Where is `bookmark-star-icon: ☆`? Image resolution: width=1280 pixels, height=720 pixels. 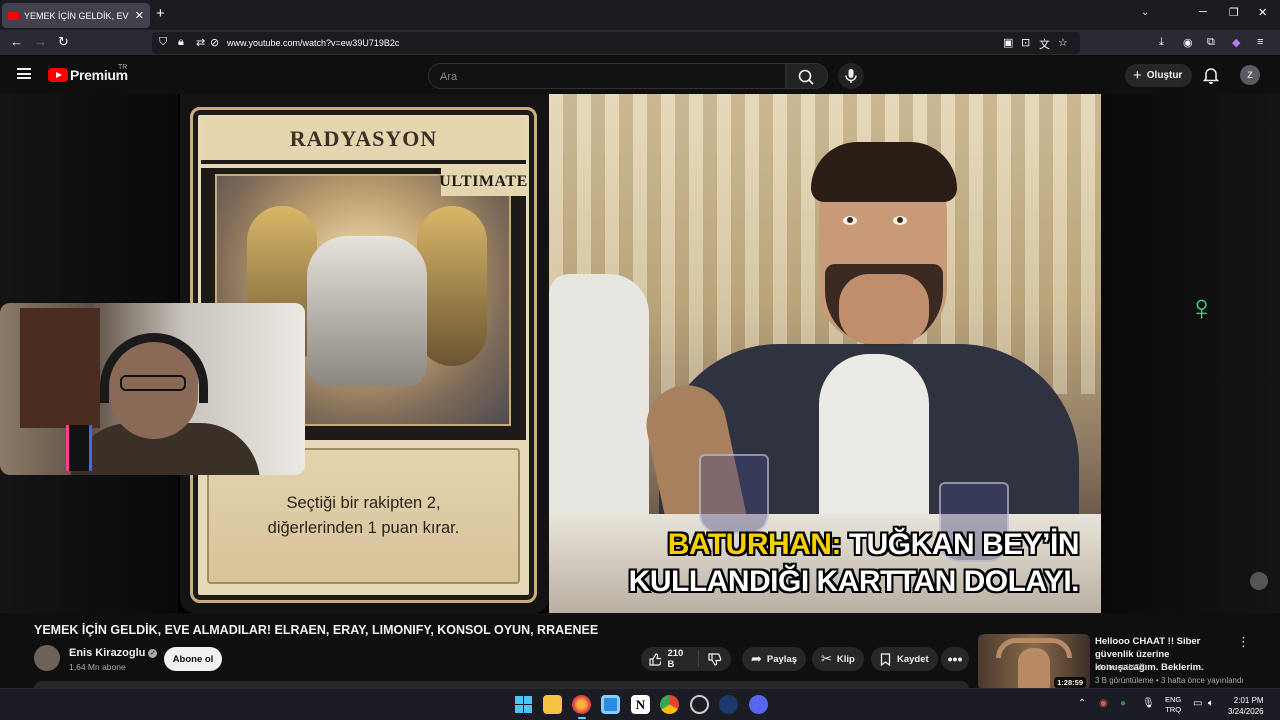
bookmark-star-icon: ☆ is located at coordinates (1063, 42).